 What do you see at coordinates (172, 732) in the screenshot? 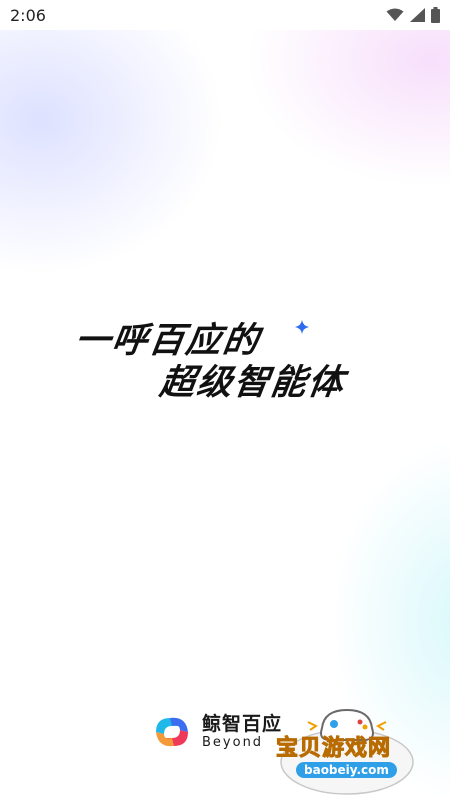
I see `whale-knot-logo` at bounding box center [172, 732].